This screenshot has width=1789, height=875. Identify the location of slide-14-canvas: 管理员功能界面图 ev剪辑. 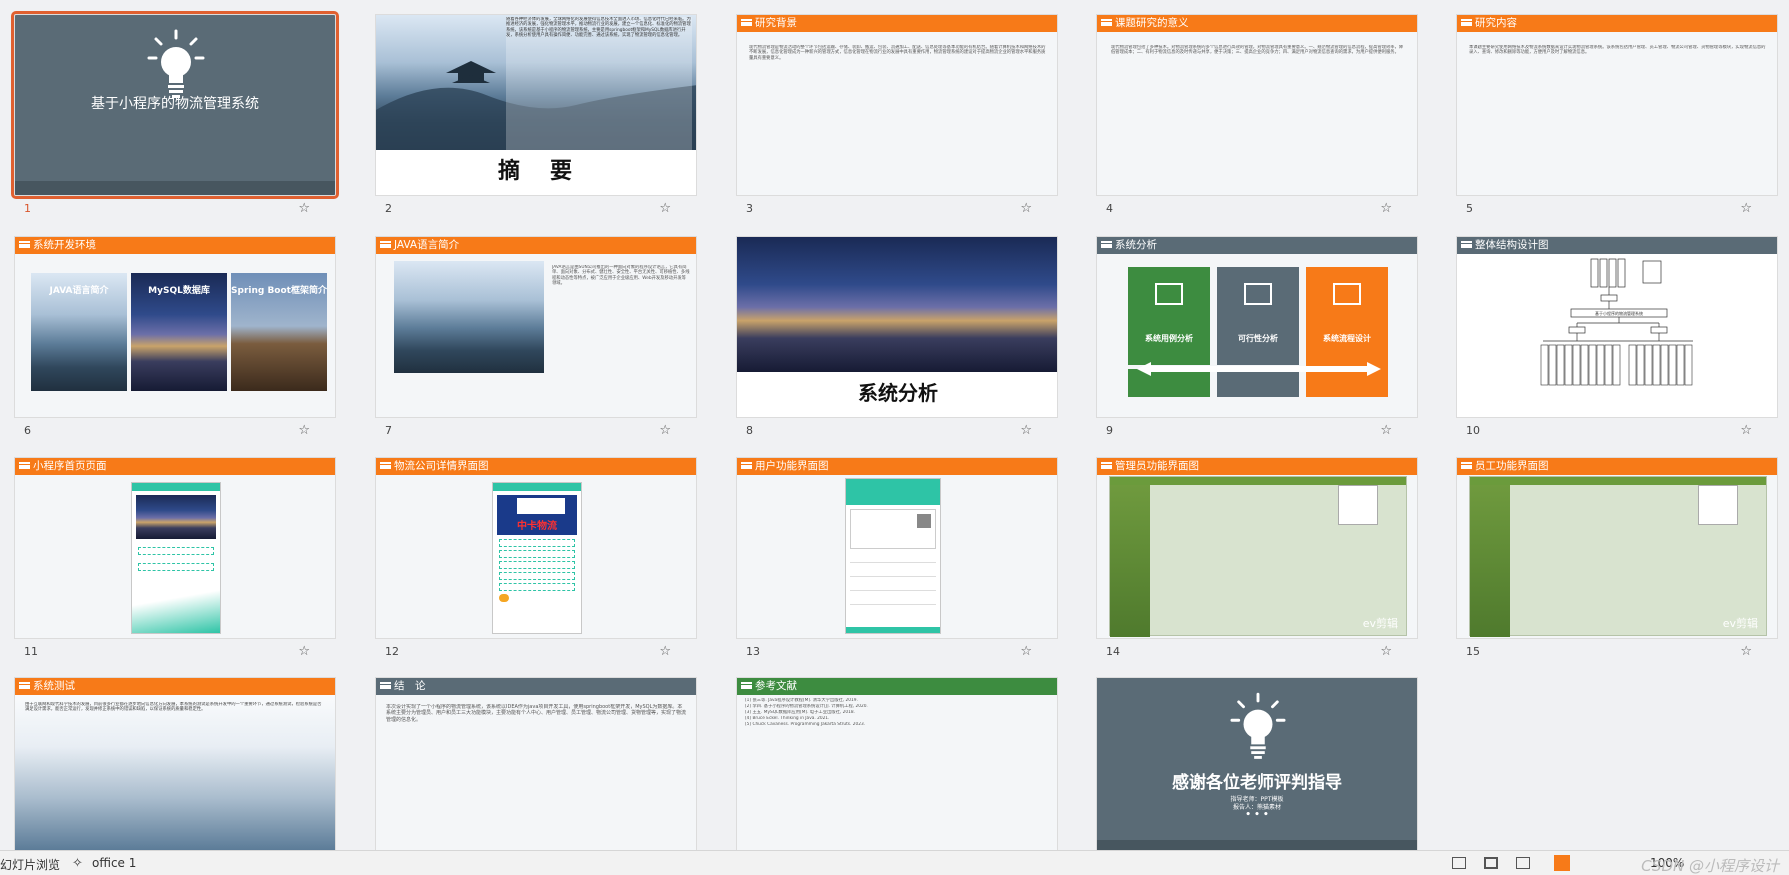
(1257, 548).